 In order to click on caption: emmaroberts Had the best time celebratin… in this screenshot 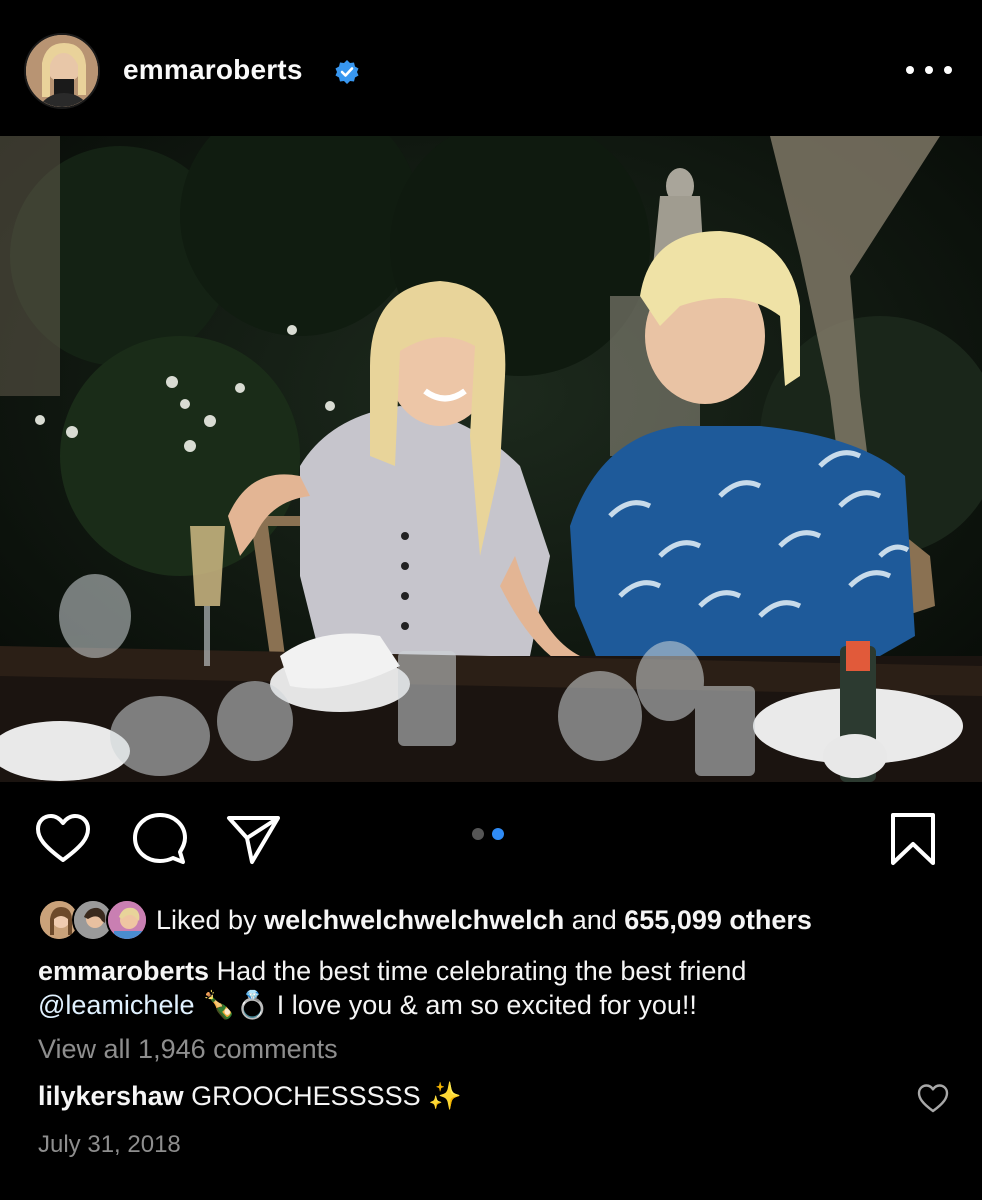, I will do `click(488, 988)`.